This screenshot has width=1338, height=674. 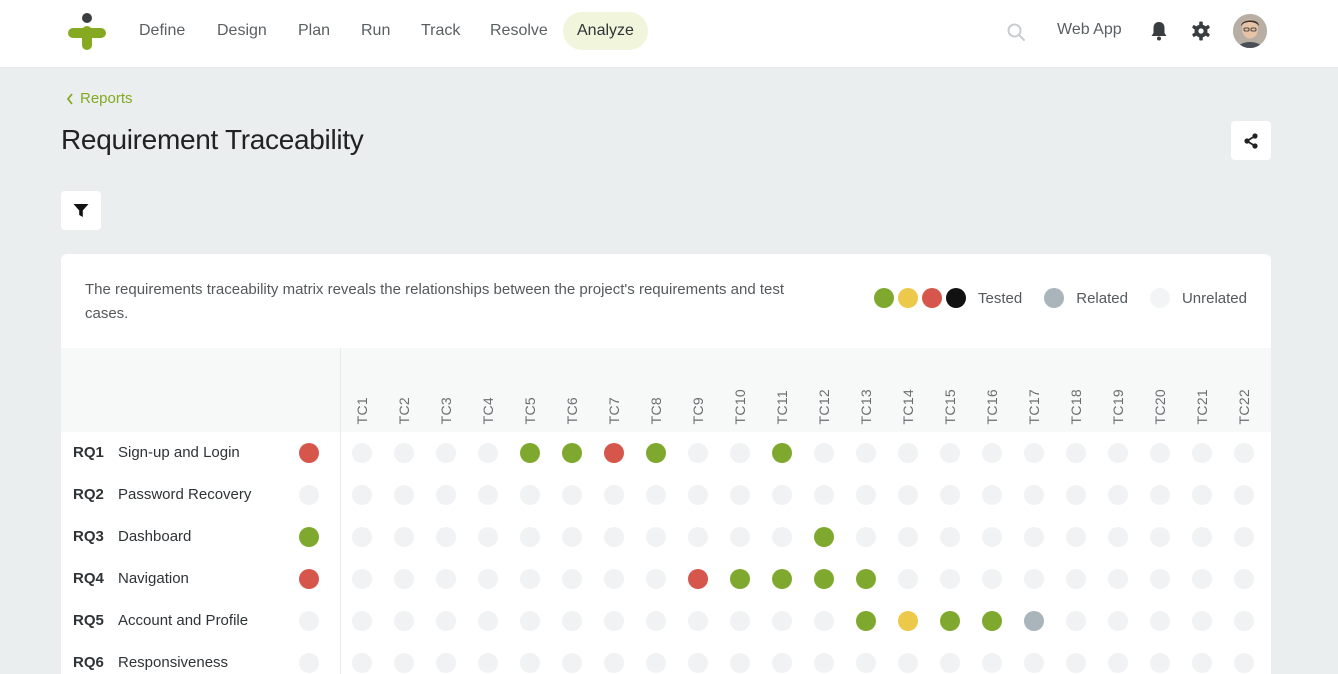 What do you see at coordinates (446, 495) in the screenshot?
I see `matrix-cell-rq2-tc3` at bounding box center [446, 495].